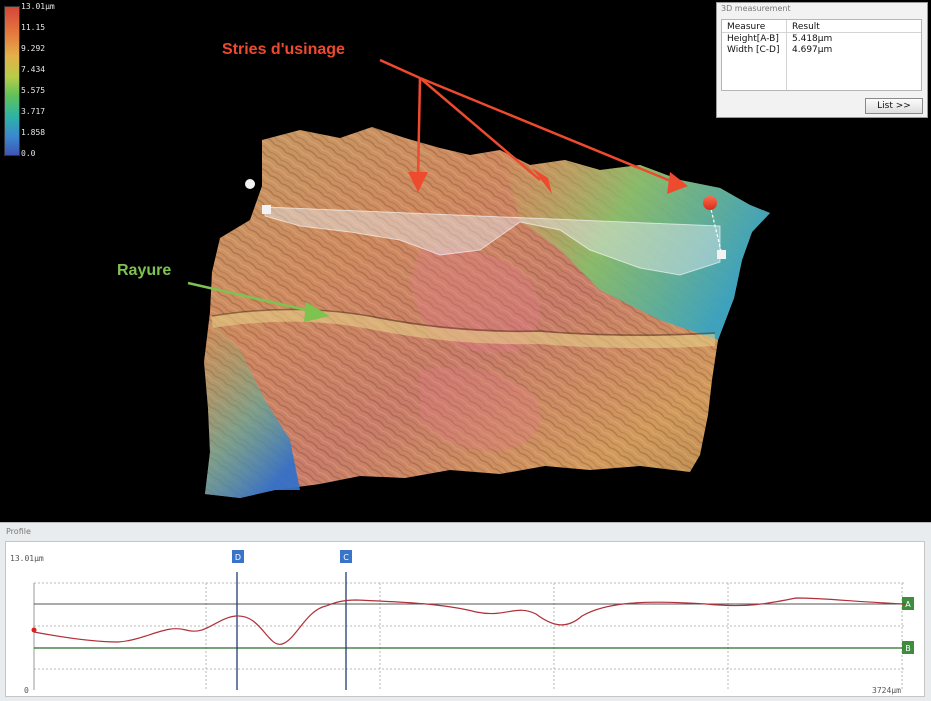  I want to click on colorbar-label: 7.434, so click(33, 69).